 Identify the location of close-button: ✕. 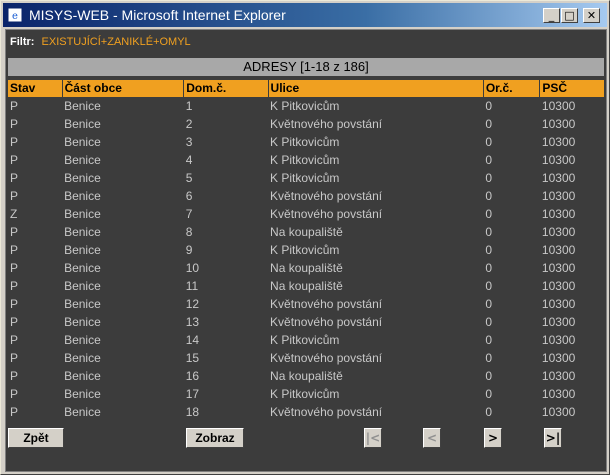
(591, 15).